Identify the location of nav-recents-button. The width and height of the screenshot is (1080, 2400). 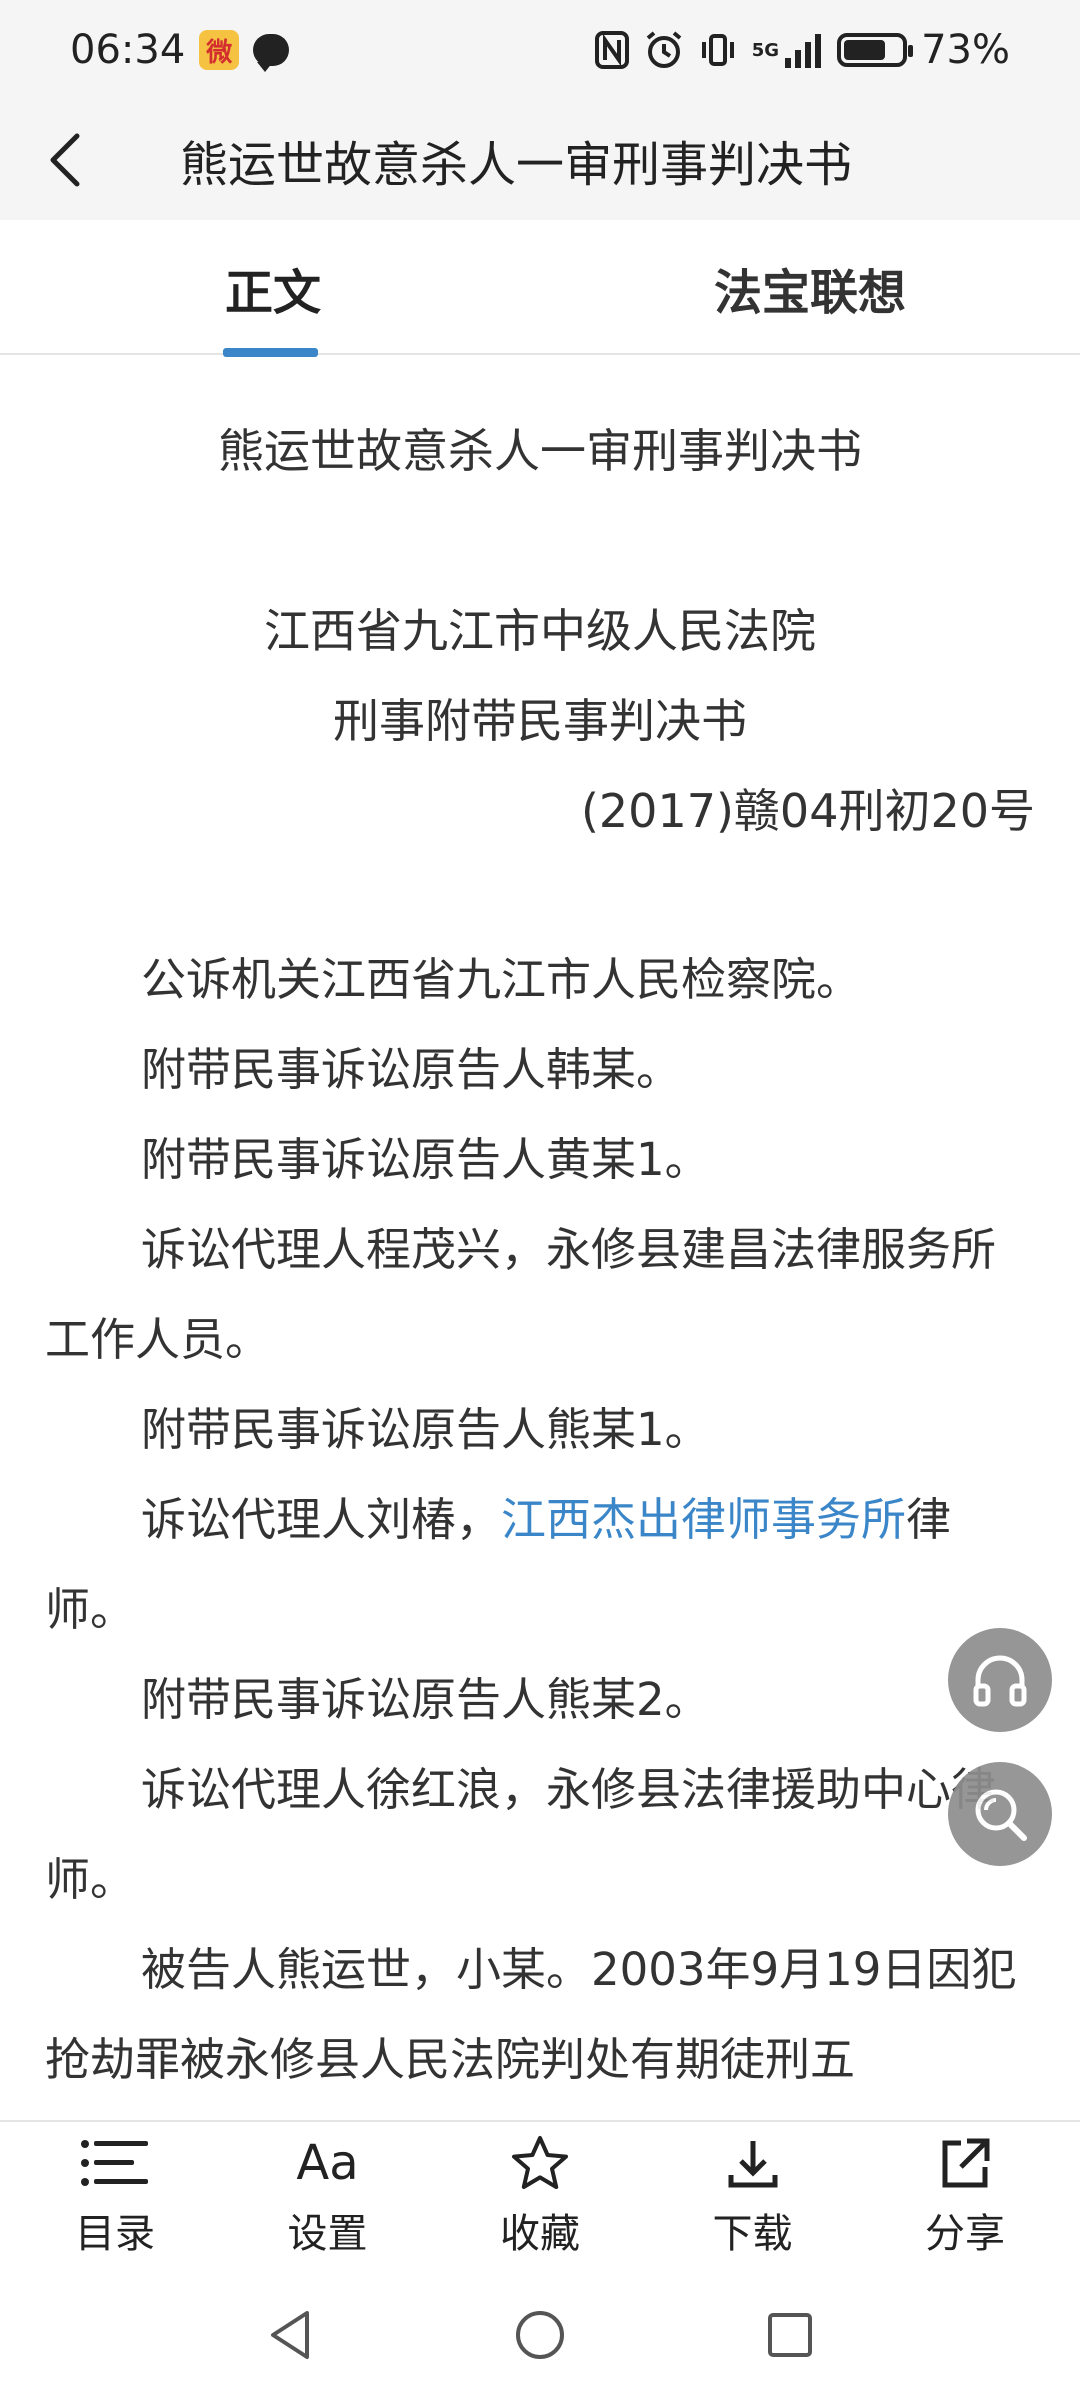
(790, 2335).